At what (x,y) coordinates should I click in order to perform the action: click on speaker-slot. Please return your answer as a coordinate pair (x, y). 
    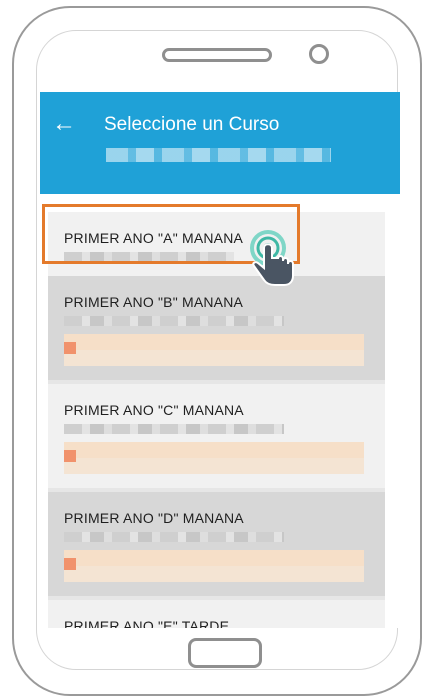
    Looking at the image, I should click on (217, 55).